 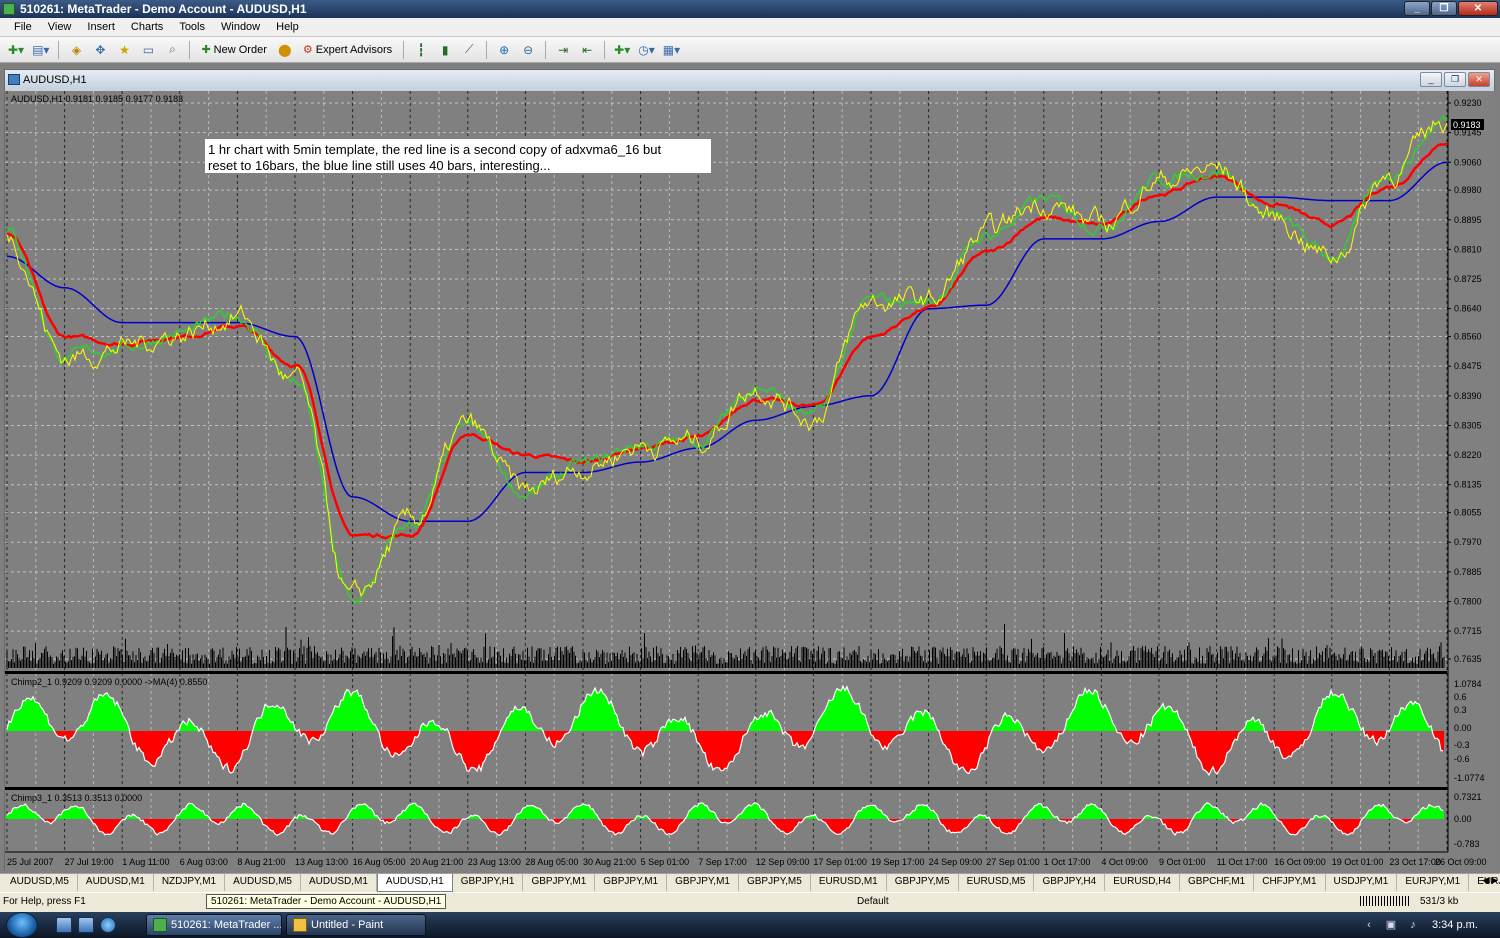 What do you see at coordinates (86, 925) in the screenshot?
I see `switch-windows-icon` at bounding box center [86, 925].